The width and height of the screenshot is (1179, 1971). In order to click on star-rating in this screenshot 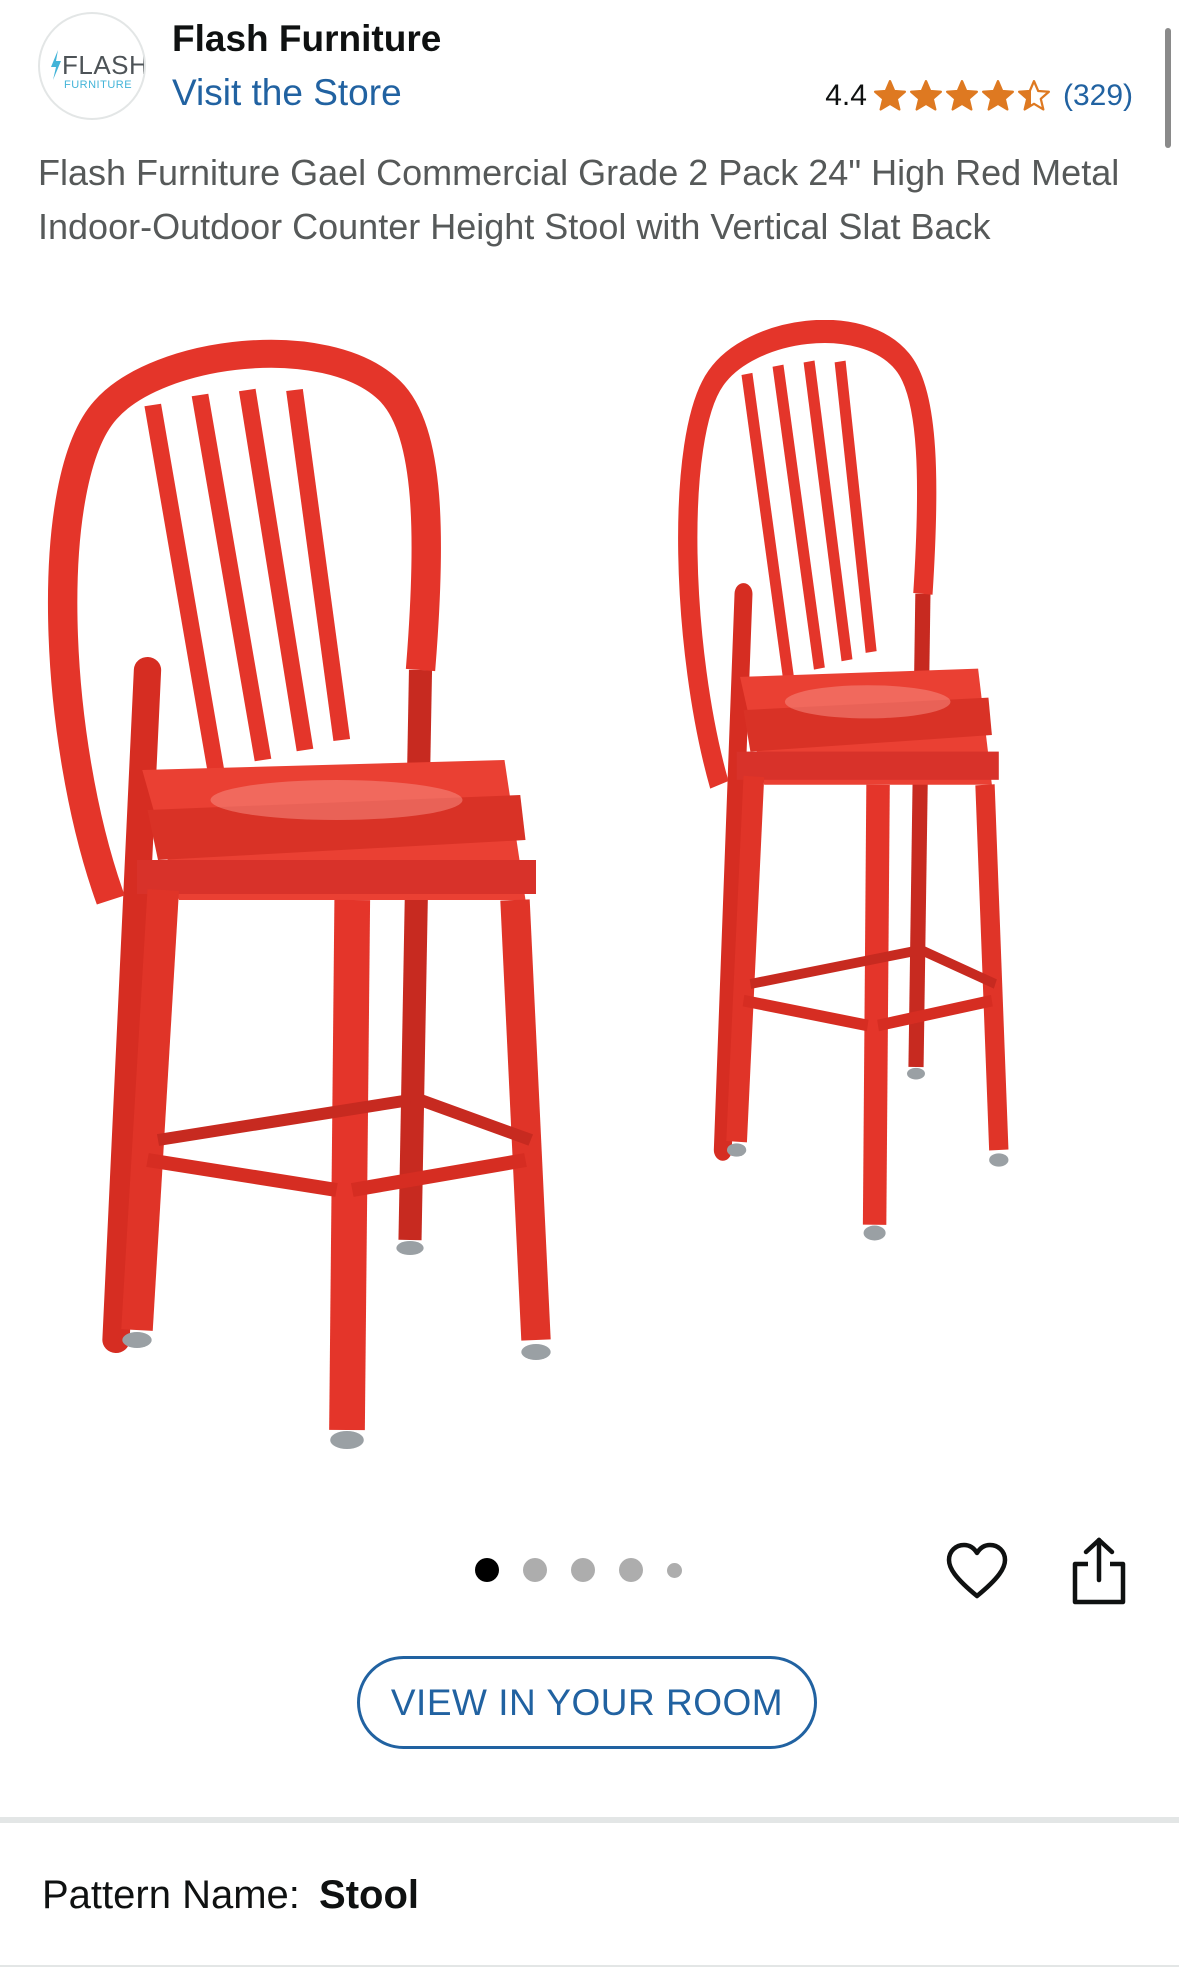, I will do `click(963, 96)`.